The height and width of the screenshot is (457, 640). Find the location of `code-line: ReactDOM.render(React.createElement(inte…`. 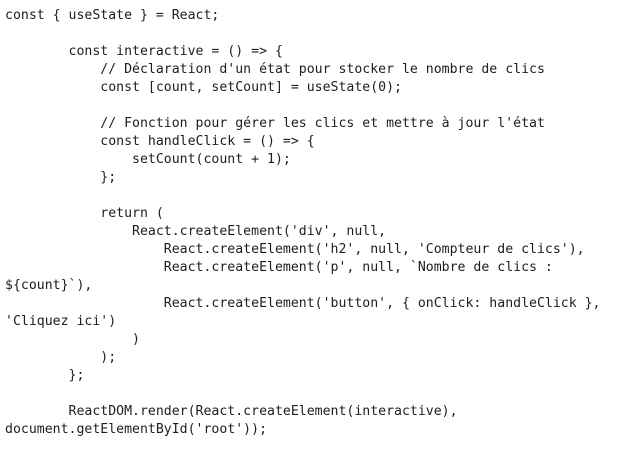

code-line: ReactDOM.render(React.createElement(inte… is located at coordinates (231, 411).